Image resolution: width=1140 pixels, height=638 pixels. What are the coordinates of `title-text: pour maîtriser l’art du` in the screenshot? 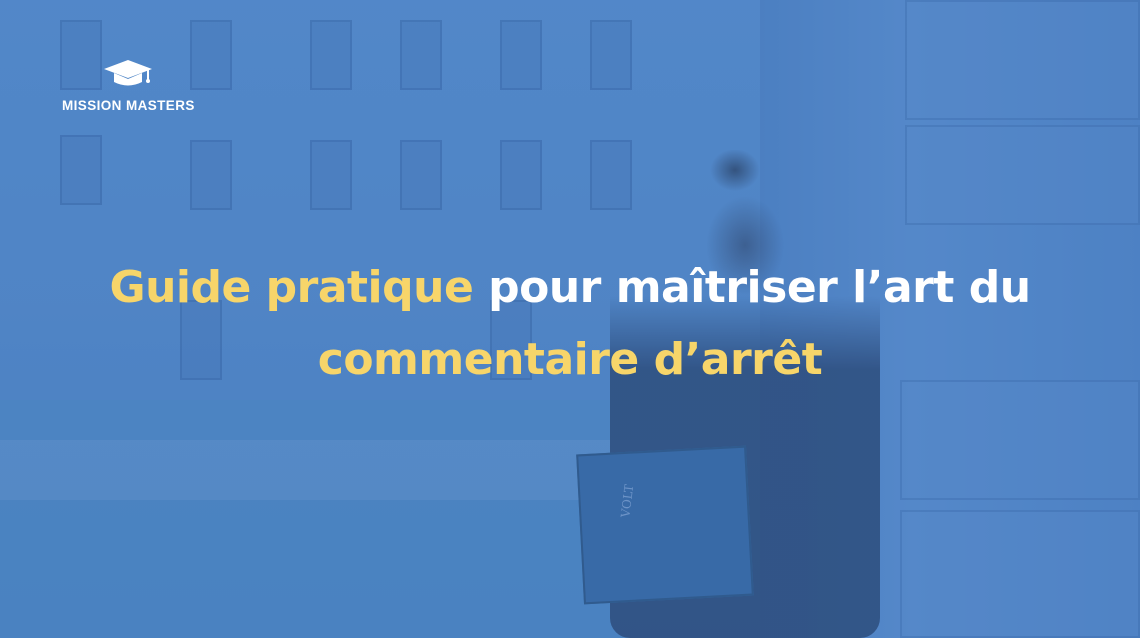 It's located at (759, 287).